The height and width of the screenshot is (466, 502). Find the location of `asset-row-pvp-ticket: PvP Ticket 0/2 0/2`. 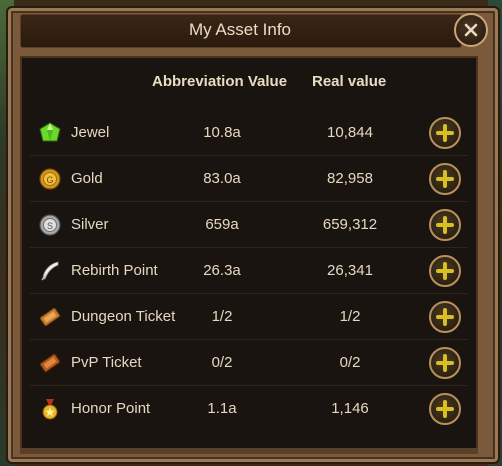

asset-row-pvp-ticket: PvP Ticket 0/2 0/2 is located at coordinates (249, 363).